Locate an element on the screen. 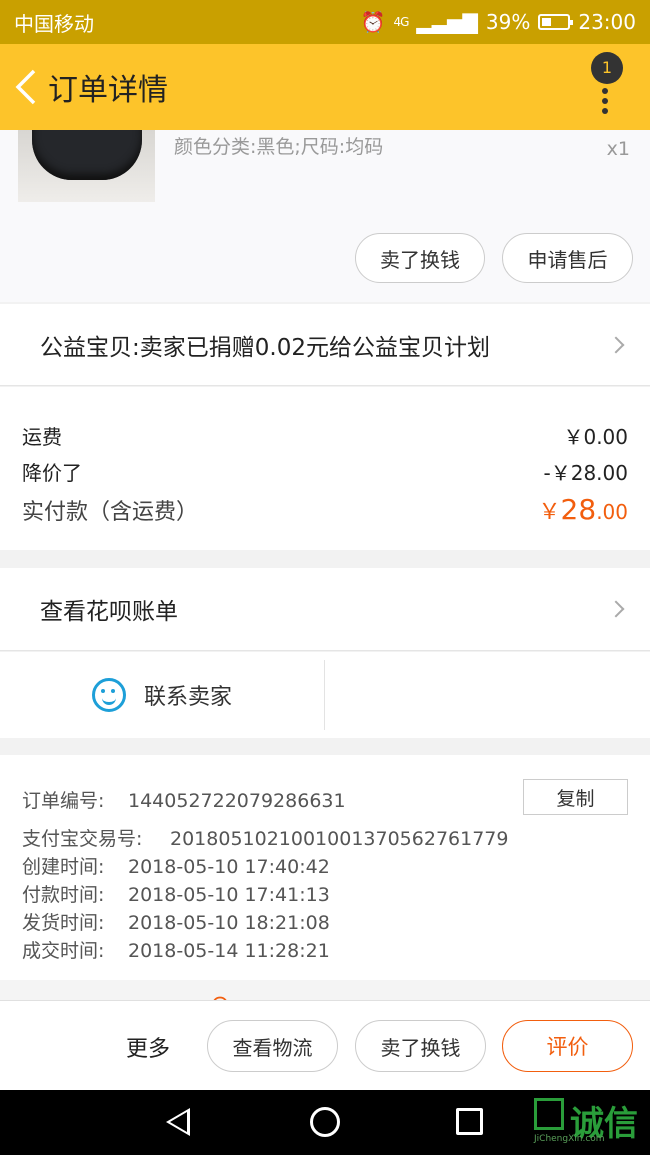 The image size is (650, 1155). shipping-value: ￥0.00 is located at coordinates (595, 437).